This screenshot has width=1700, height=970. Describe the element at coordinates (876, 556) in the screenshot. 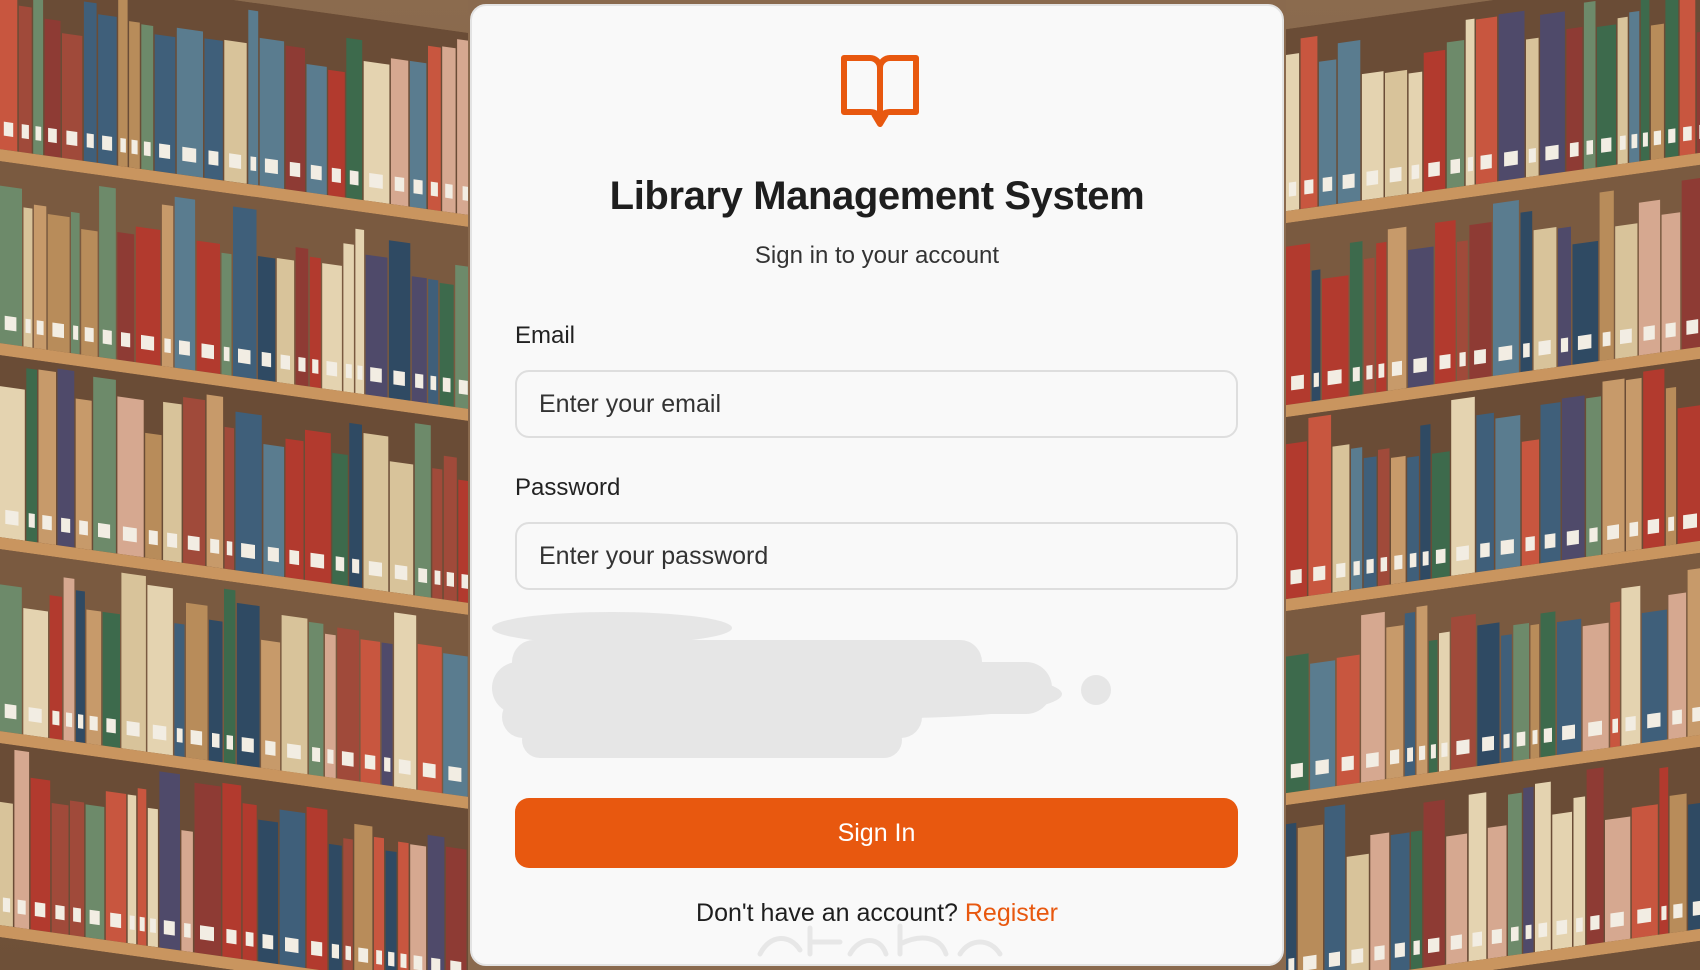

I see `password-input` at that location.